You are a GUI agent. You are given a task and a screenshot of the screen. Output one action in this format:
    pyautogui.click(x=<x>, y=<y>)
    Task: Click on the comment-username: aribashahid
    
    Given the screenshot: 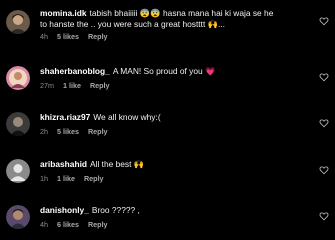 What is the action you would take?
    pyautogui.click(x=63, y=164)
    